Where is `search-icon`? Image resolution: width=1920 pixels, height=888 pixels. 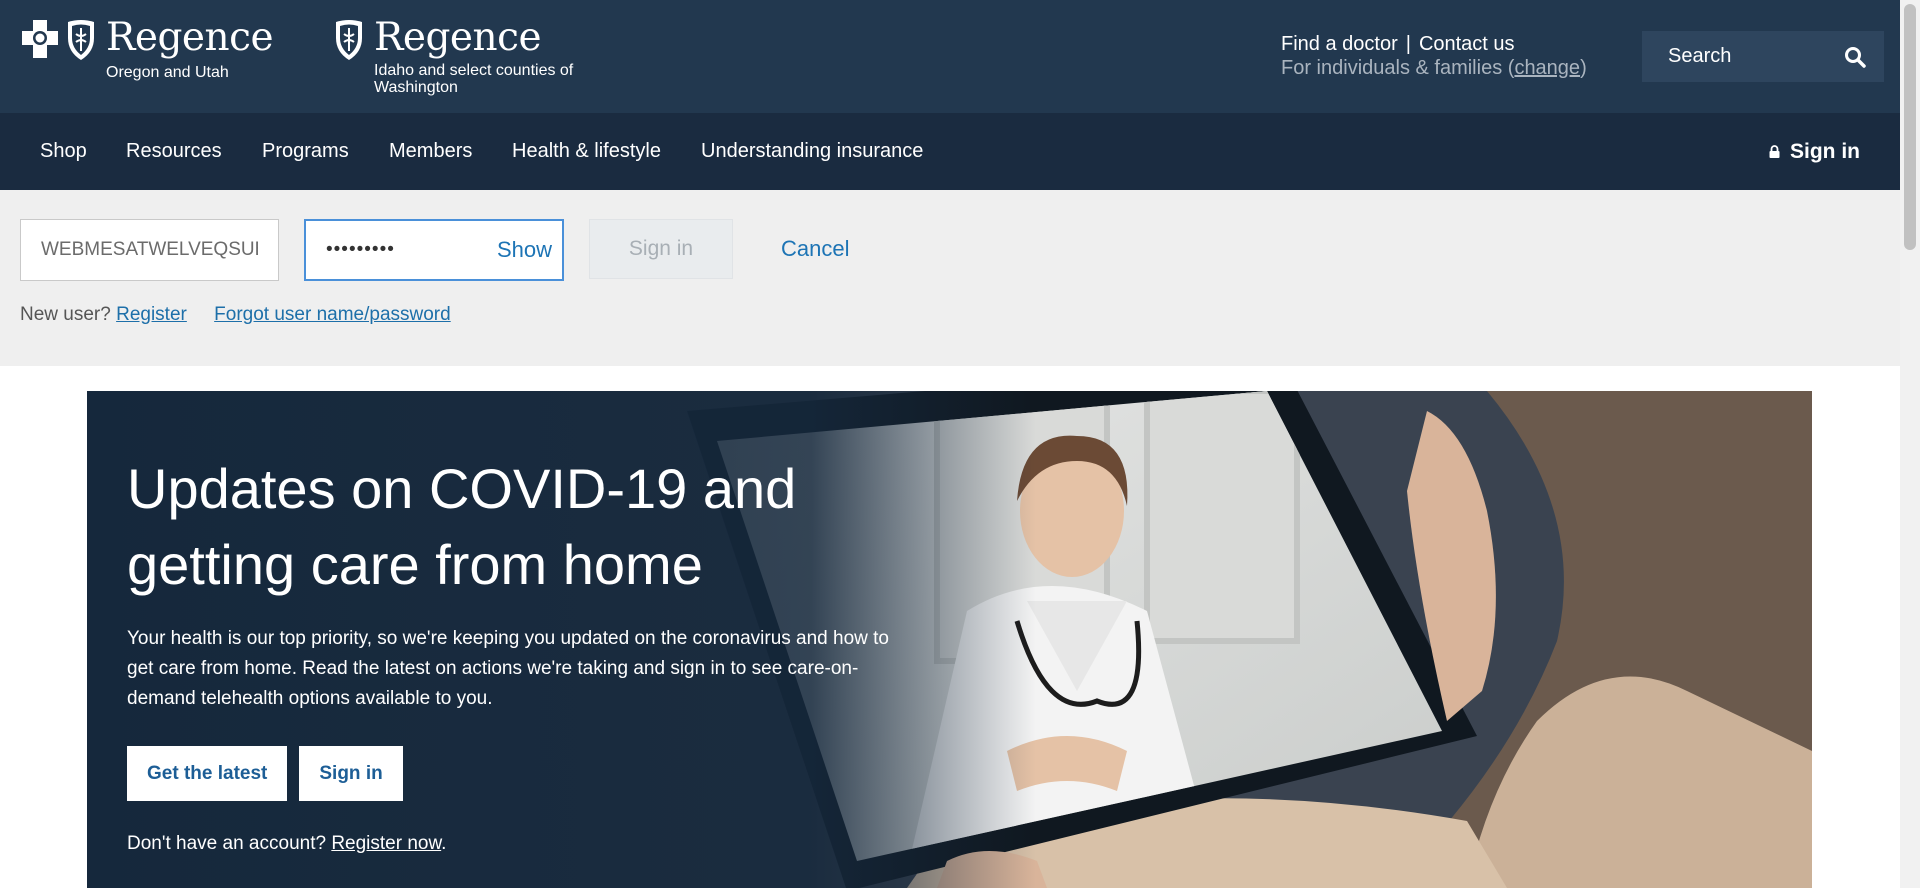
search-icon is located at coordinates (1855, 57).